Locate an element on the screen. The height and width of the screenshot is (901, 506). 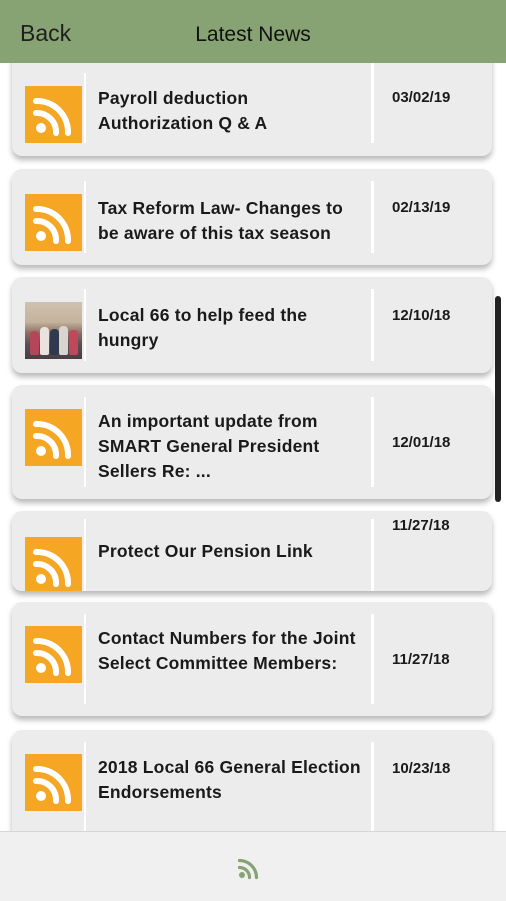
news-title: Payroll deduction Authorization Q & A is located at coordinates (183, 110).